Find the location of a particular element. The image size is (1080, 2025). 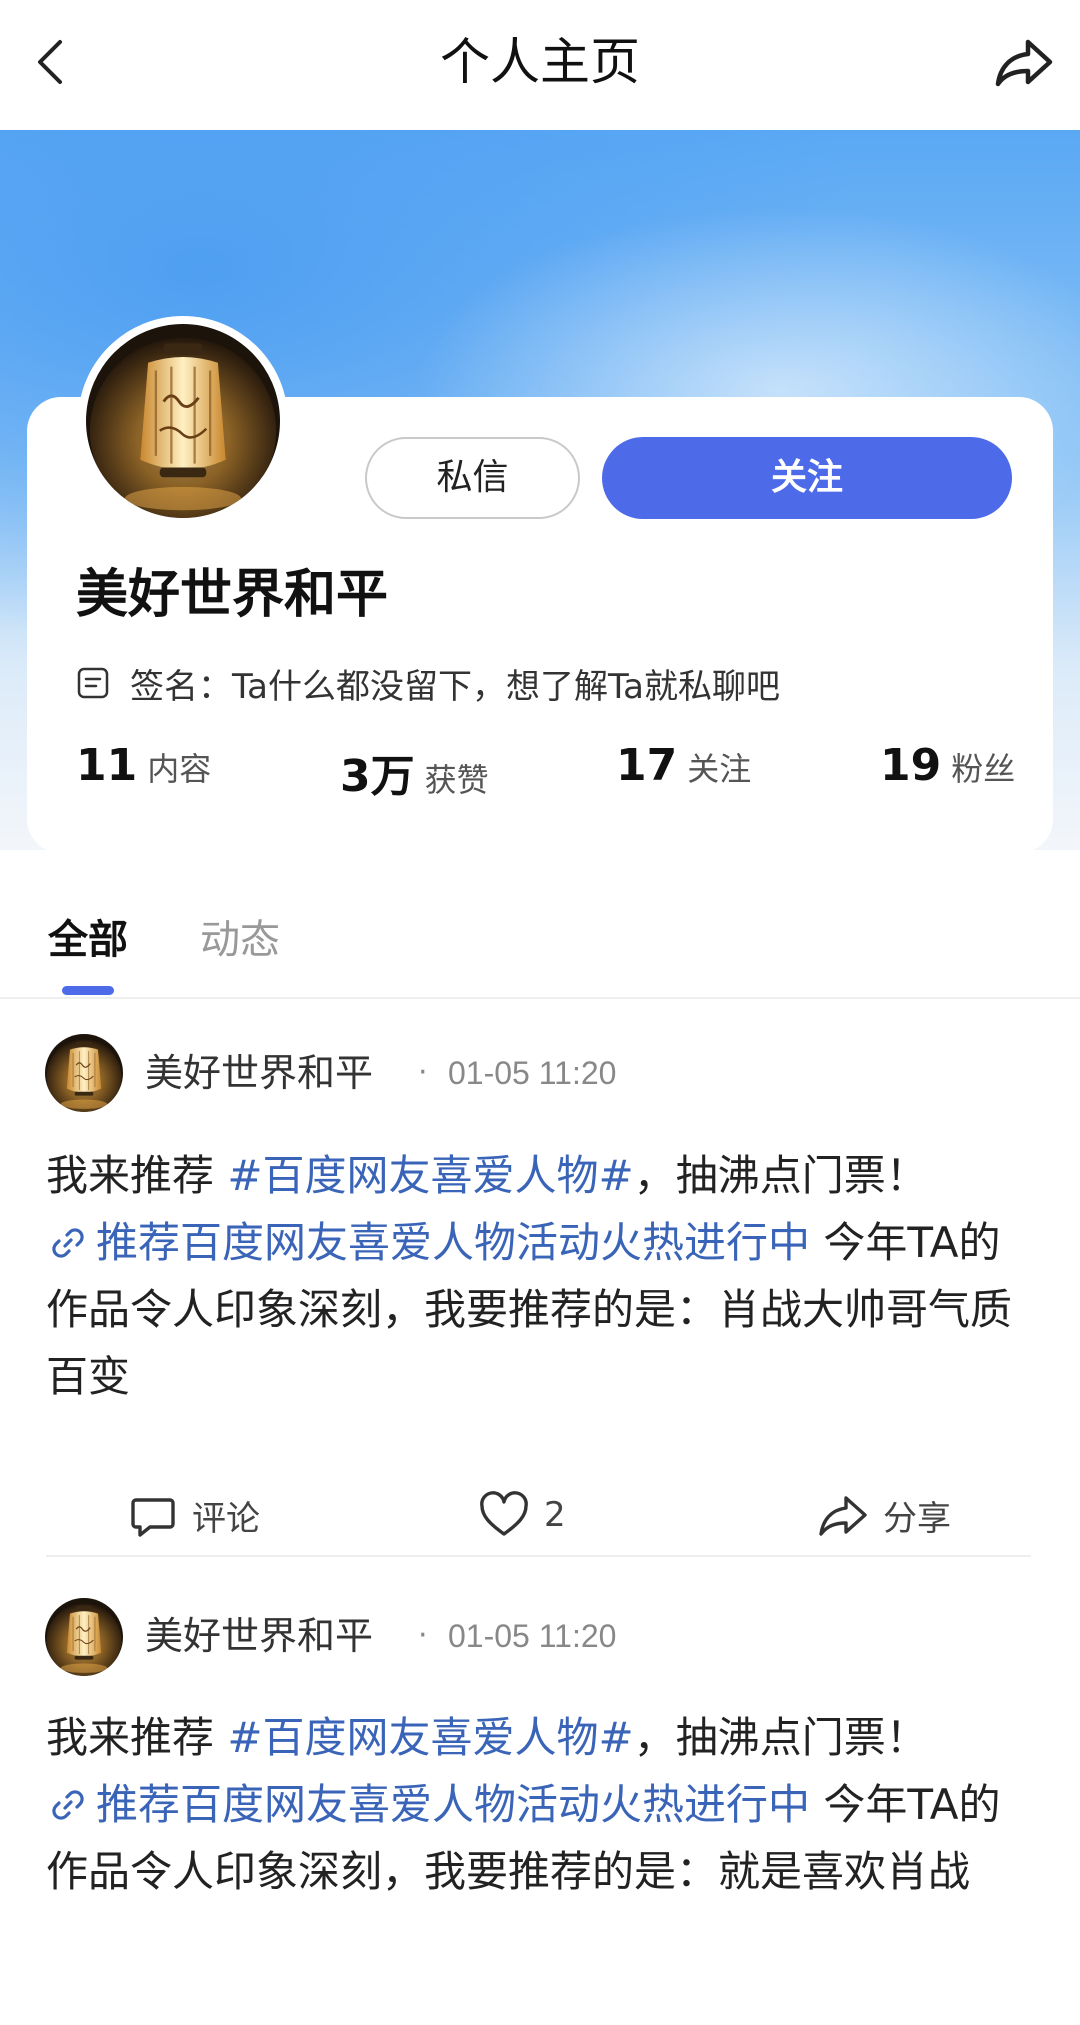

stat-followers: 19 粉丝 is located at coordinates (947, 765).